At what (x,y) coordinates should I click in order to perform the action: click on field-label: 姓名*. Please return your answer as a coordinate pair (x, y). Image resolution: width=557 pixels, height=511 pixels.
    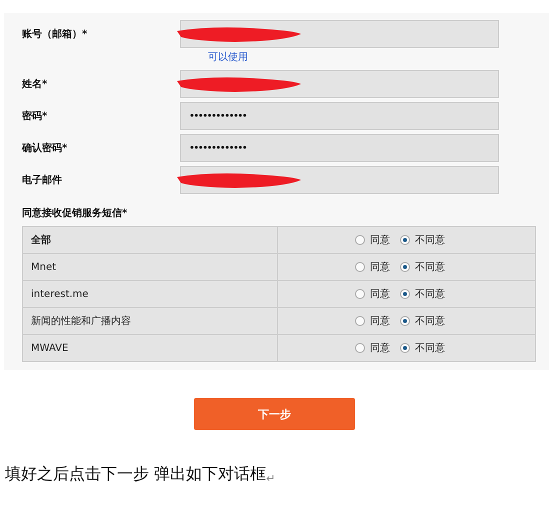
    Looking at the image, I should click on (34, 84).